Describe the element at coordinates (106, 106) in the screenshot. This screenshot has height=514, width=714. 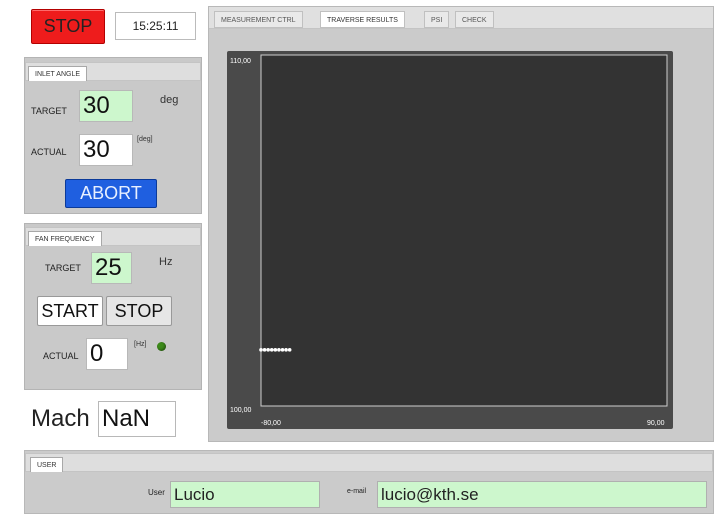
I see `inlet-target-field: 30` at that location.